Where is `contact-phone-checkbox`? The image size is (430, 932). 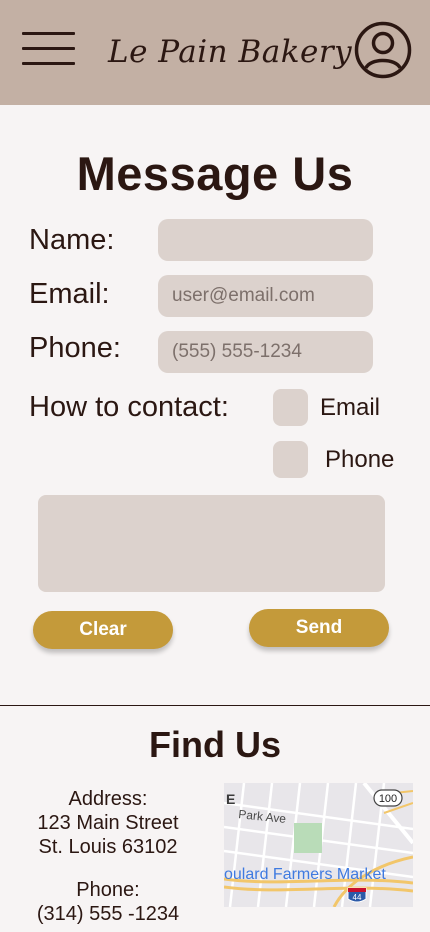 contact-phone-checkbox is located at coordinates (290, 459).